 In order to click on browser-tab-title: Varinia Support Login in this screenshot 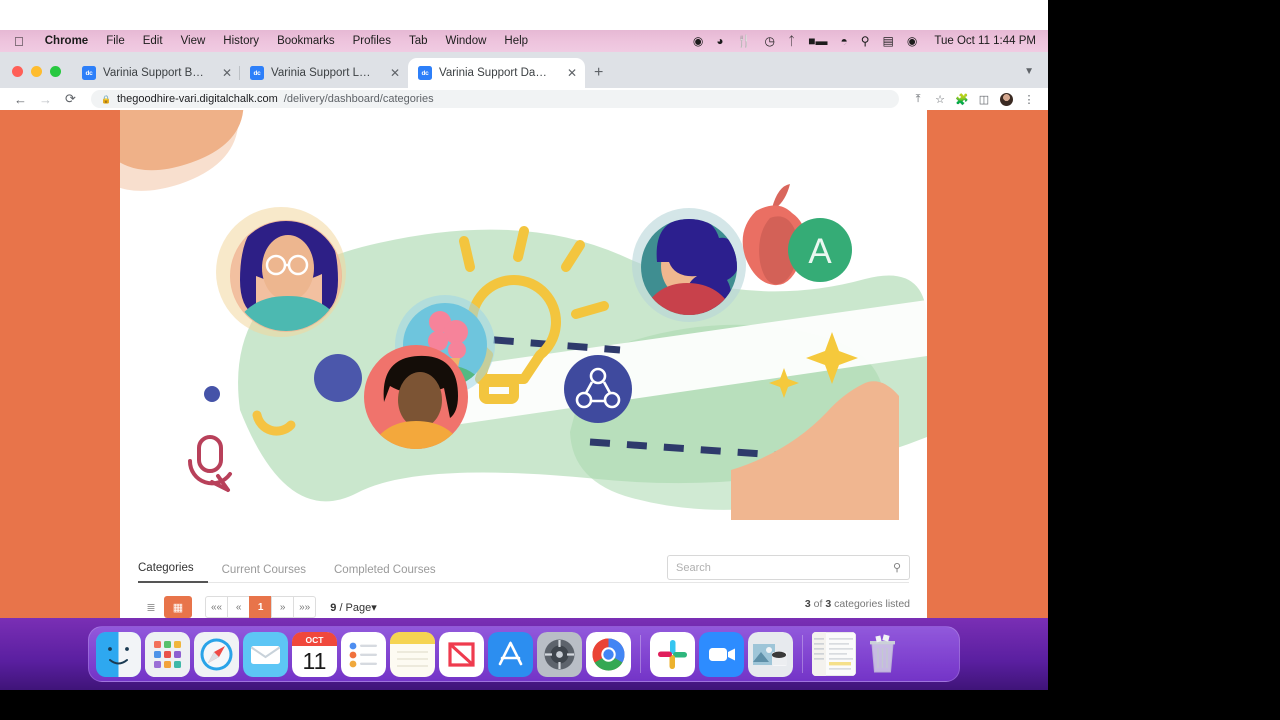, I will do `click(322, 73)`.